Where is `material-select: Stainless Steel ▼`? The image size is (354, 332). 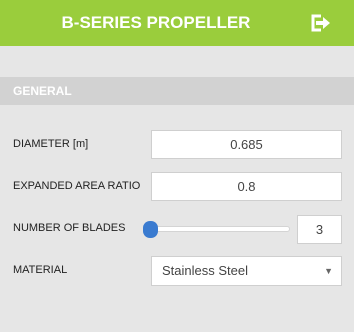
material-select: Stainless Steel ▼ is located at coordinates (246, 271).